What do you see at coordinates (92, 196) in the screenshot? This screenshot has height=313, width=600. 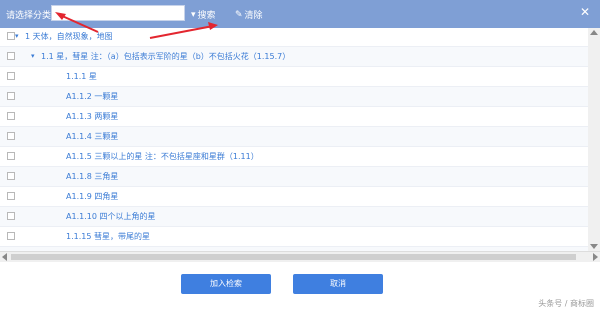 I see `tree-item-label: A1.1.9 四角星` at bounding box center [92, 196].